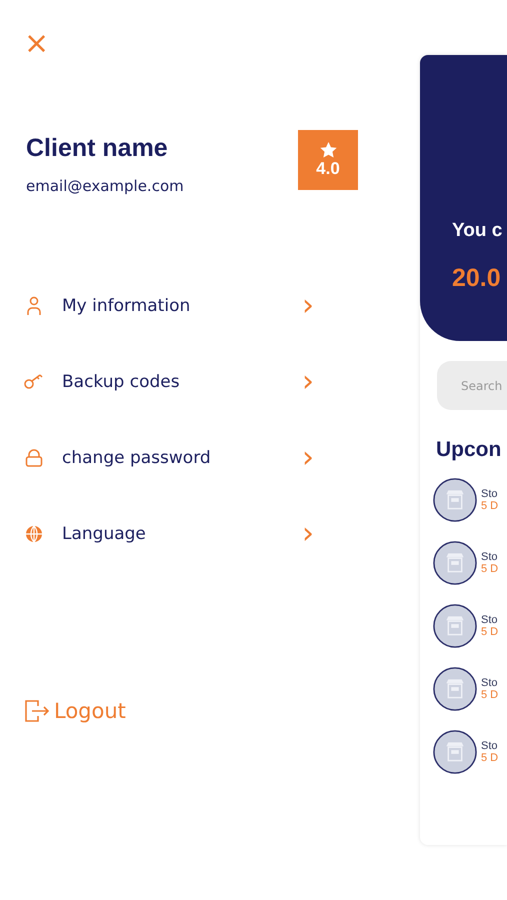 This screenshot has width=507, height=900. What do you see at coordinates (34, 534) in the screenshot?
I see `globe-icon` at bounding box center [34, 534].